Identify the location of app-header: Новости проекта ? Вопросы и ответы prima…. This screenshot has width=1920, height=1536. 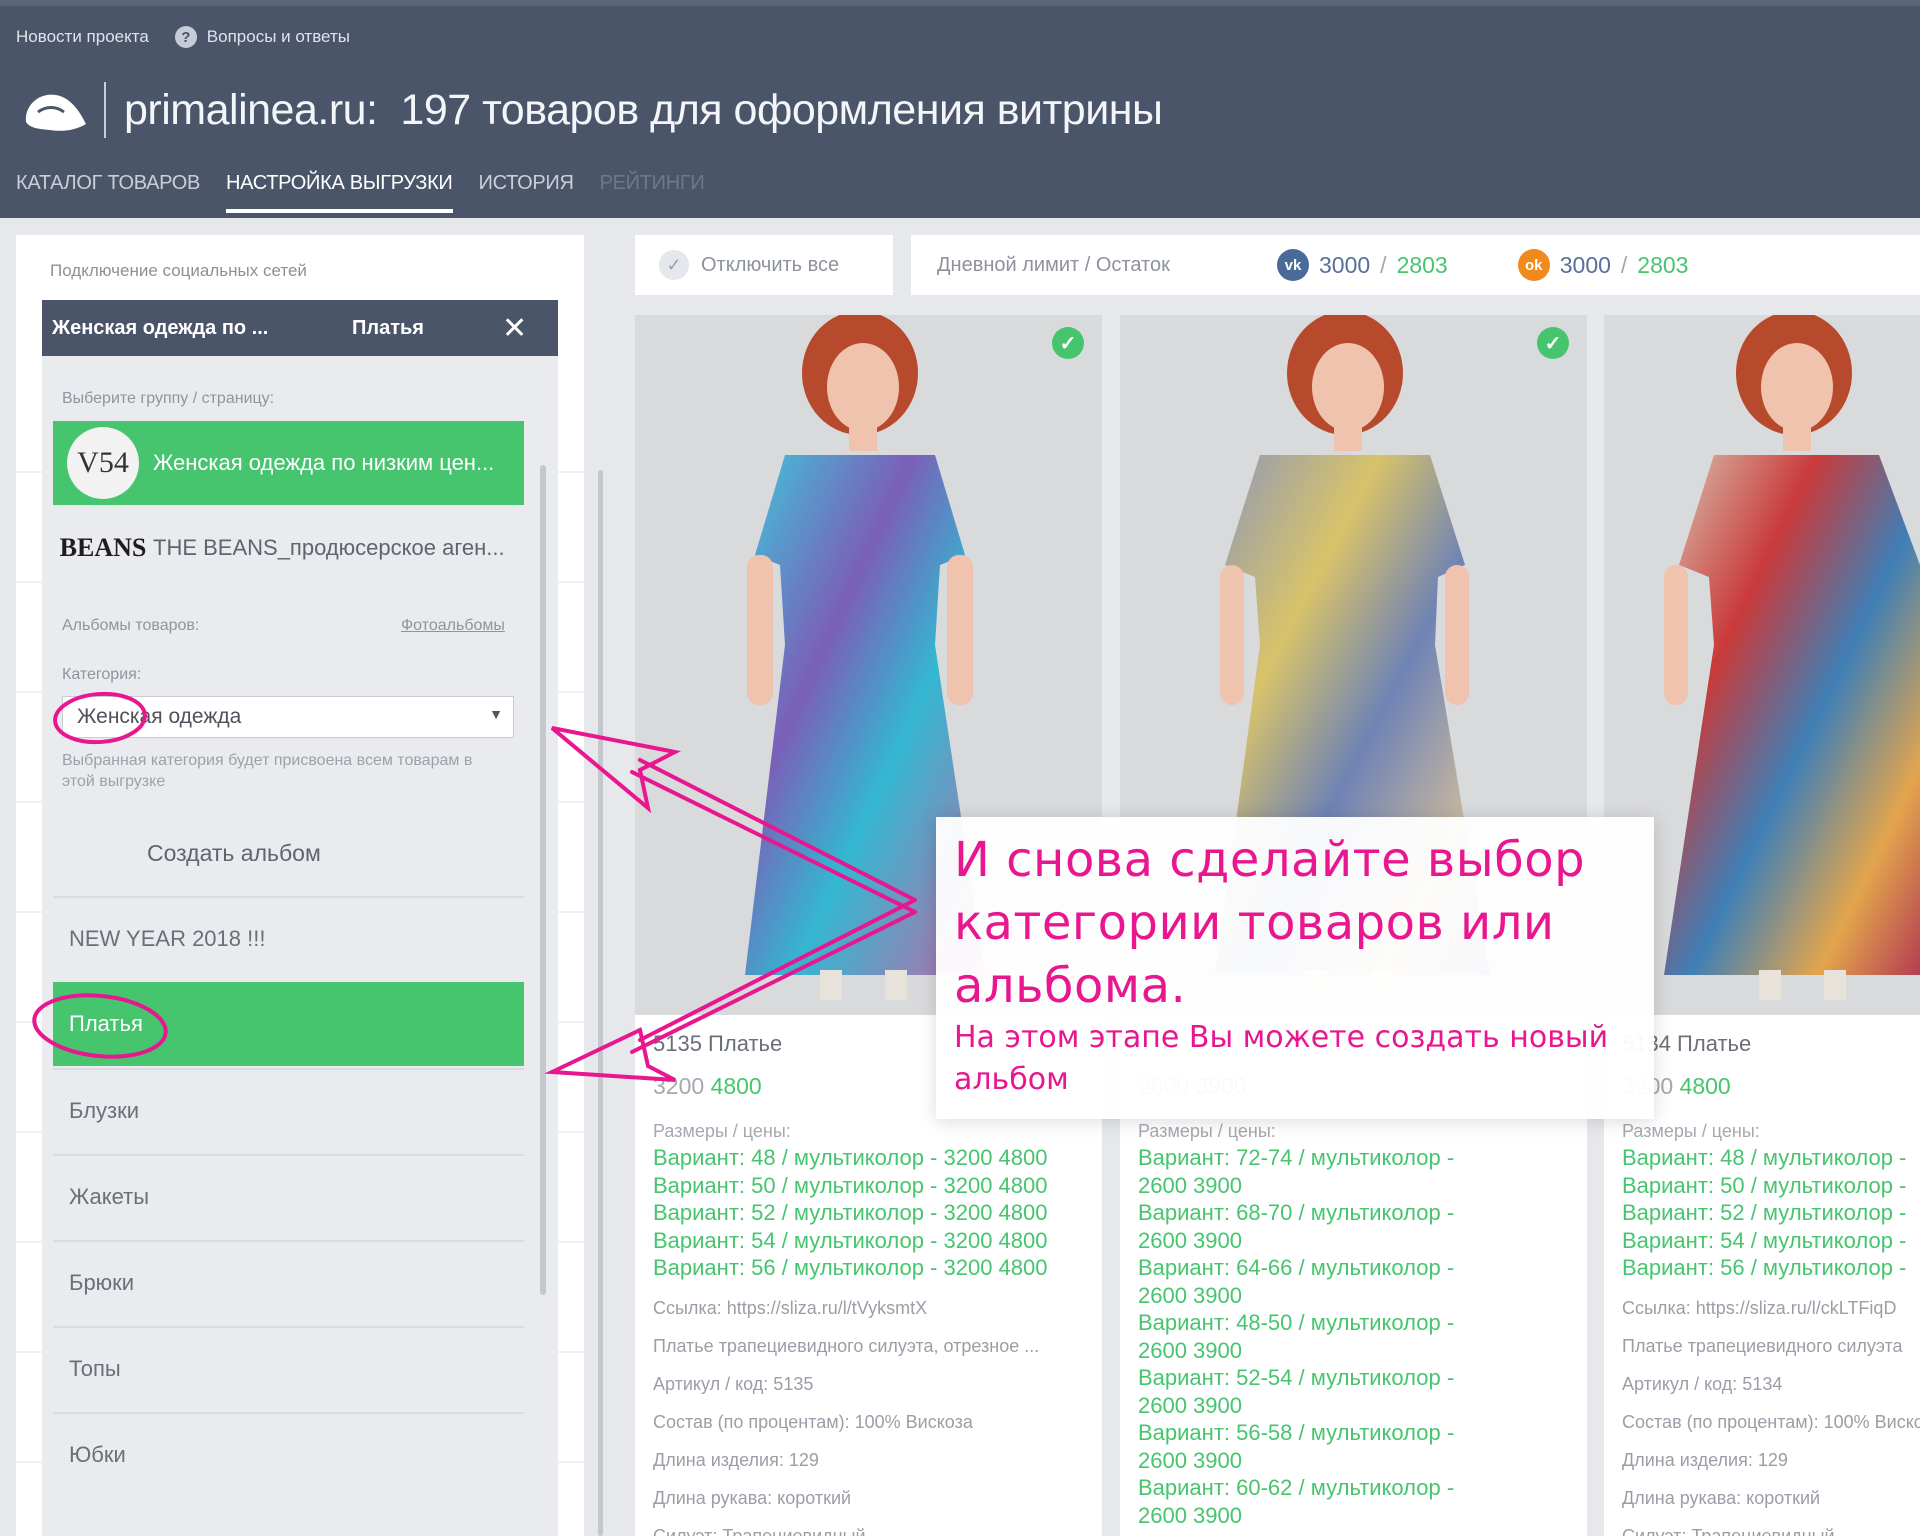
(960, 109).